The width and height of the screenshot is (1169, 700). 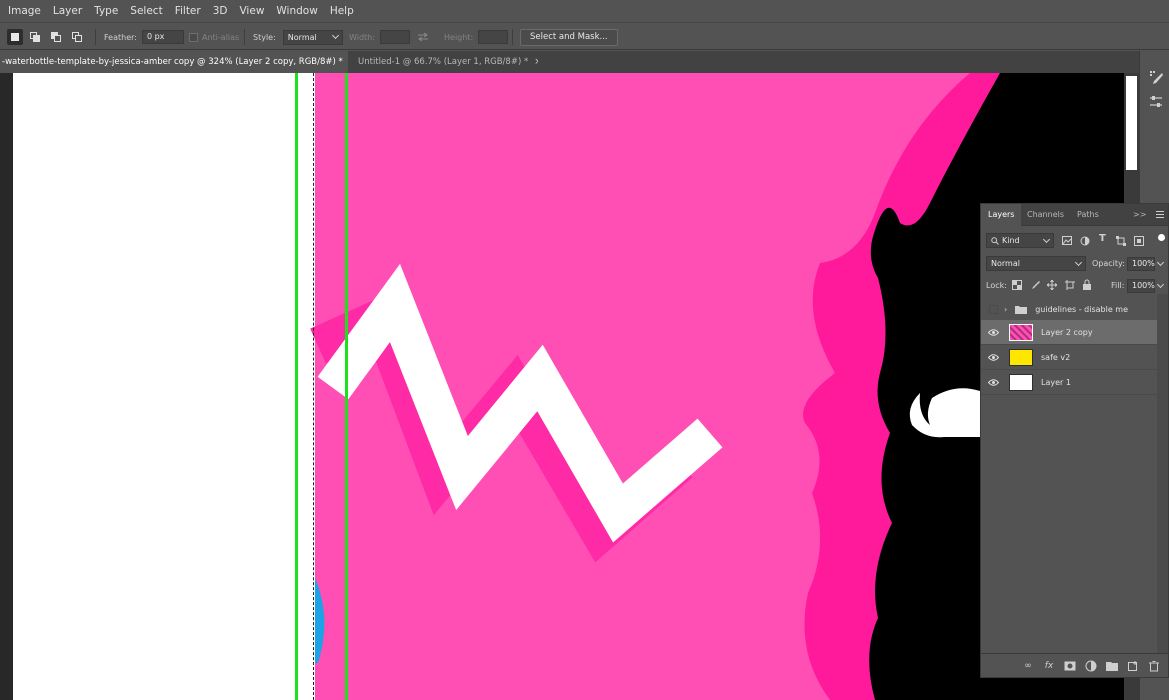 I want to click on filter-adjustment-icon, so click(x=1085, y=241).